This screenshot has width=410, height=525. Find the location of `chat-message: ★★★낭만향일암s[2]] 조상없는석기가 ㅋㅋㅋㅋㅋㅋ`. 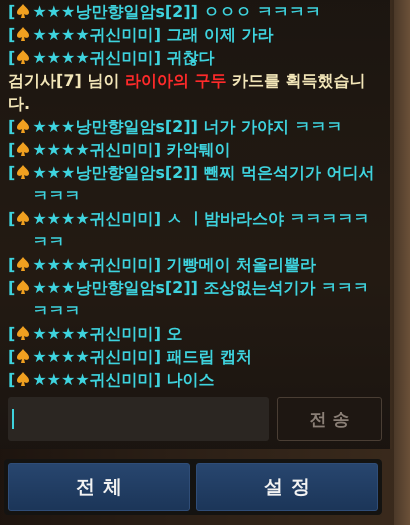

chat-message: ★★★낭만향일암s[2]] 조상없는석기가 ㅋㅋㅋㅋㅋㅋ is located at coordinates (201, 299).